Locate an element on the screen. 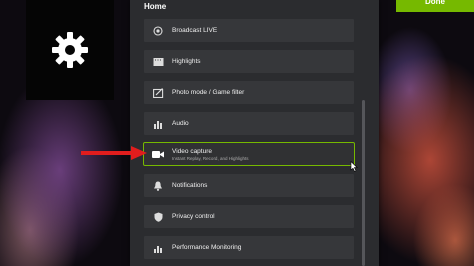 This screenshot has height=266, width=474. shield-icon is located at coordinates (158, 217).